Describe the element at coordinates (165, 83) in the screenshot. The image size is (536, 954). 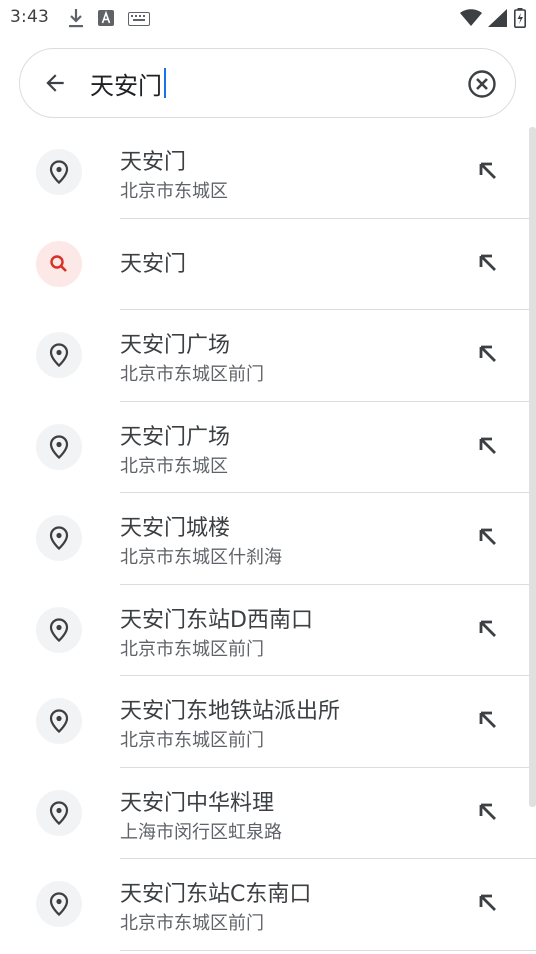
I see `text-cursor` at that location.